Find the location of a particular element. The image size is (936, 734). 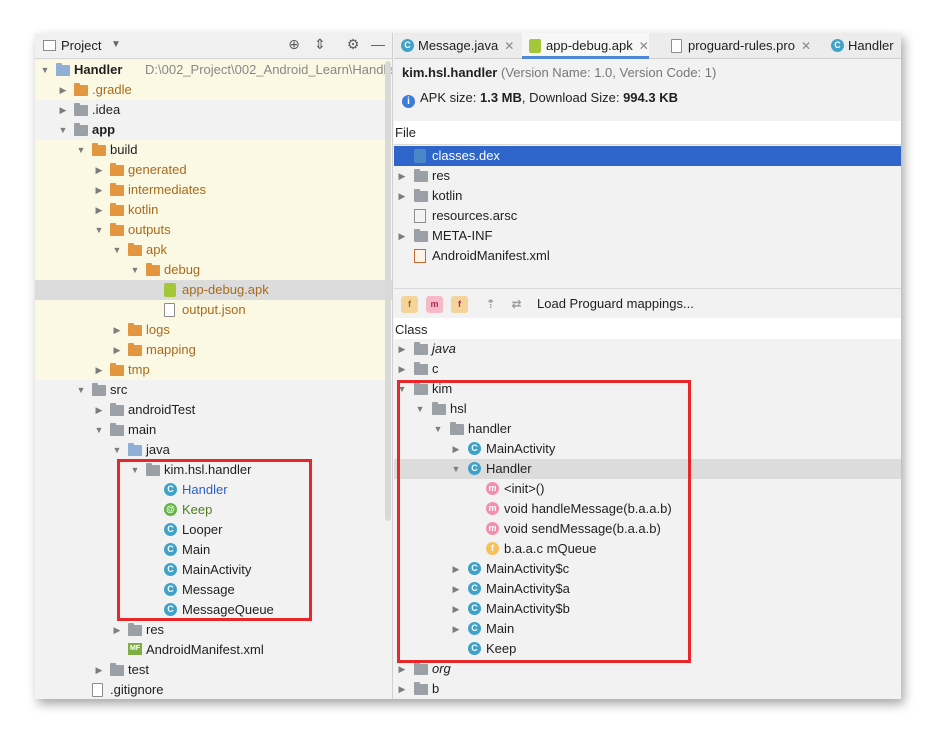

project-tree-item: ▶ logs is located at coordinates (213, 330).